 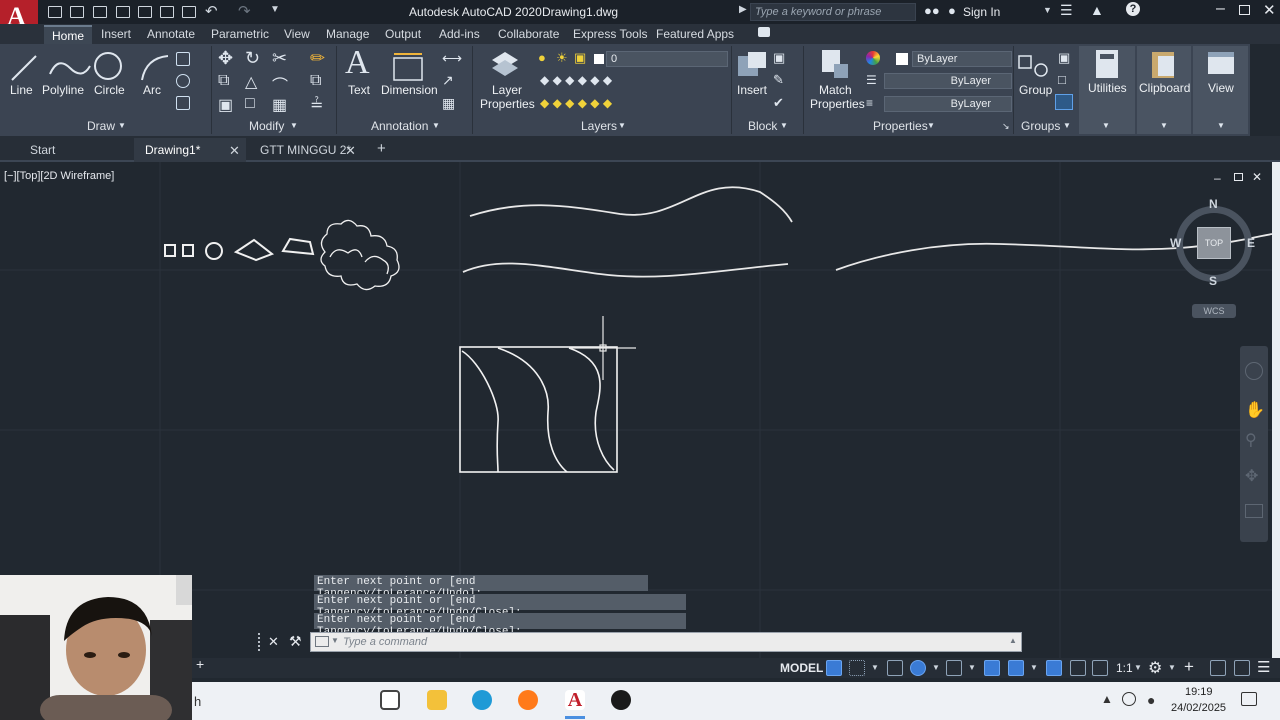 What do you see at coordinates (1107, 64) in the screenshot?
I see `calculator-icon` at bounding box center [1107, 64].